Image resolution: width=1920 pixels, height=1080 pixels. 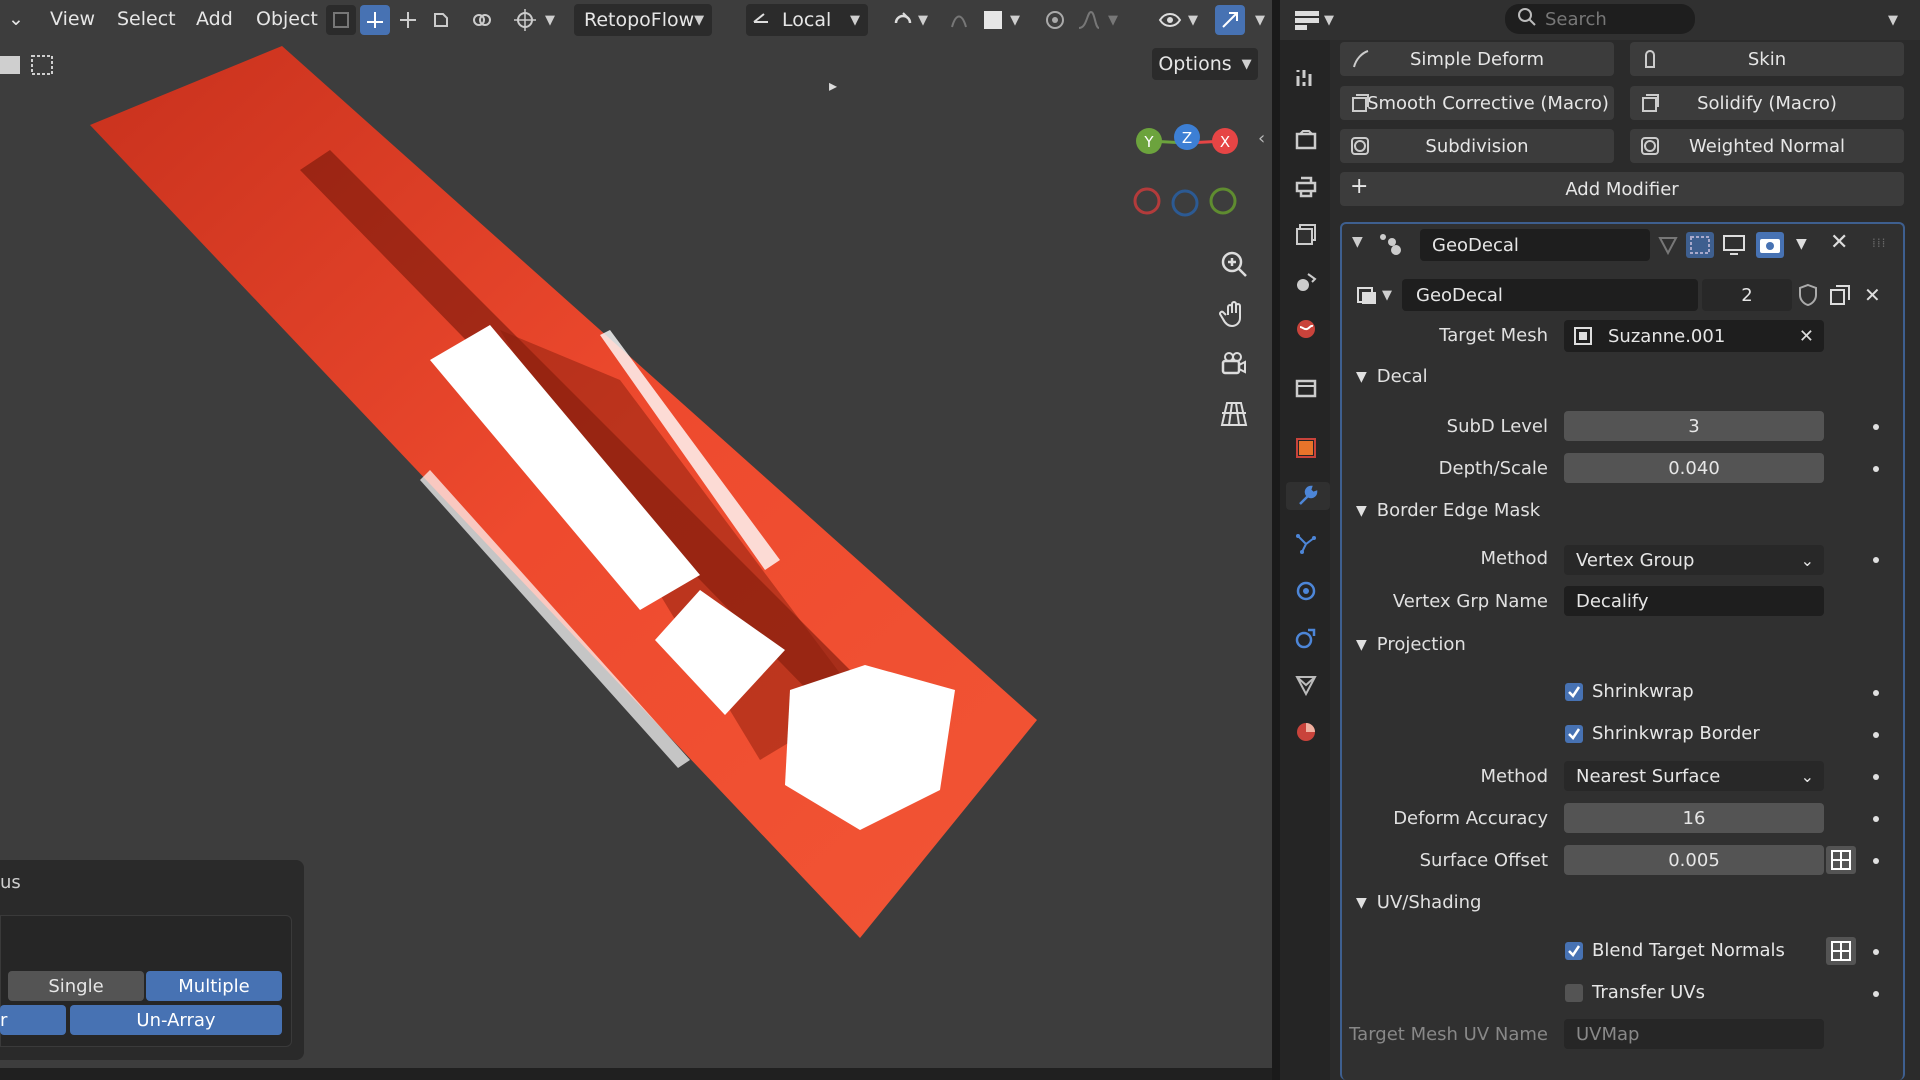 What do you see at coordinates (33, 1020) in the screenshot?
I see `array-button: r` at bounding box center [33, 1020].